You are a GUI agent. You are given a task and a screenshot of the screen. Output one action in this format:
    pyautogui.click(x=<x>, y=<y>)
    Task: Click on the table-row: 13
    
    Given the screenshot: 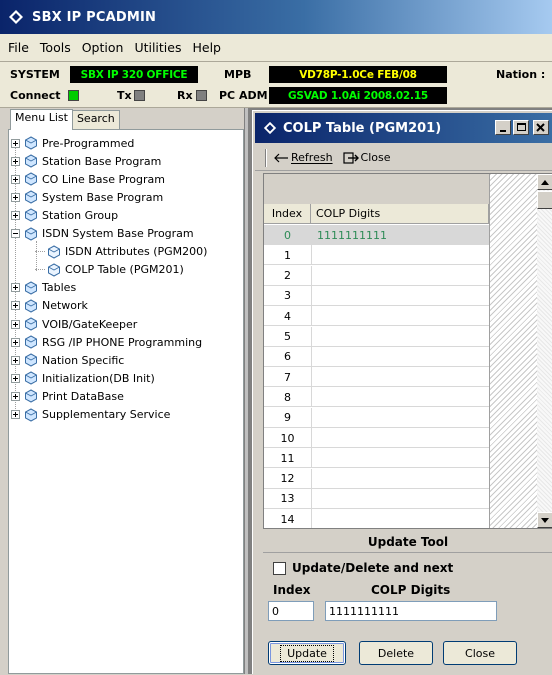 What is the action you would take?
    pyautogui.click(x=376, y=498)
    